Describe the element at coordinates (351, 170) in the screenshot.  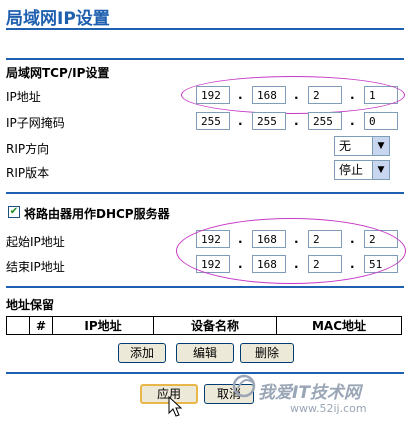
I see `rip-version-value: 停止` at that location.